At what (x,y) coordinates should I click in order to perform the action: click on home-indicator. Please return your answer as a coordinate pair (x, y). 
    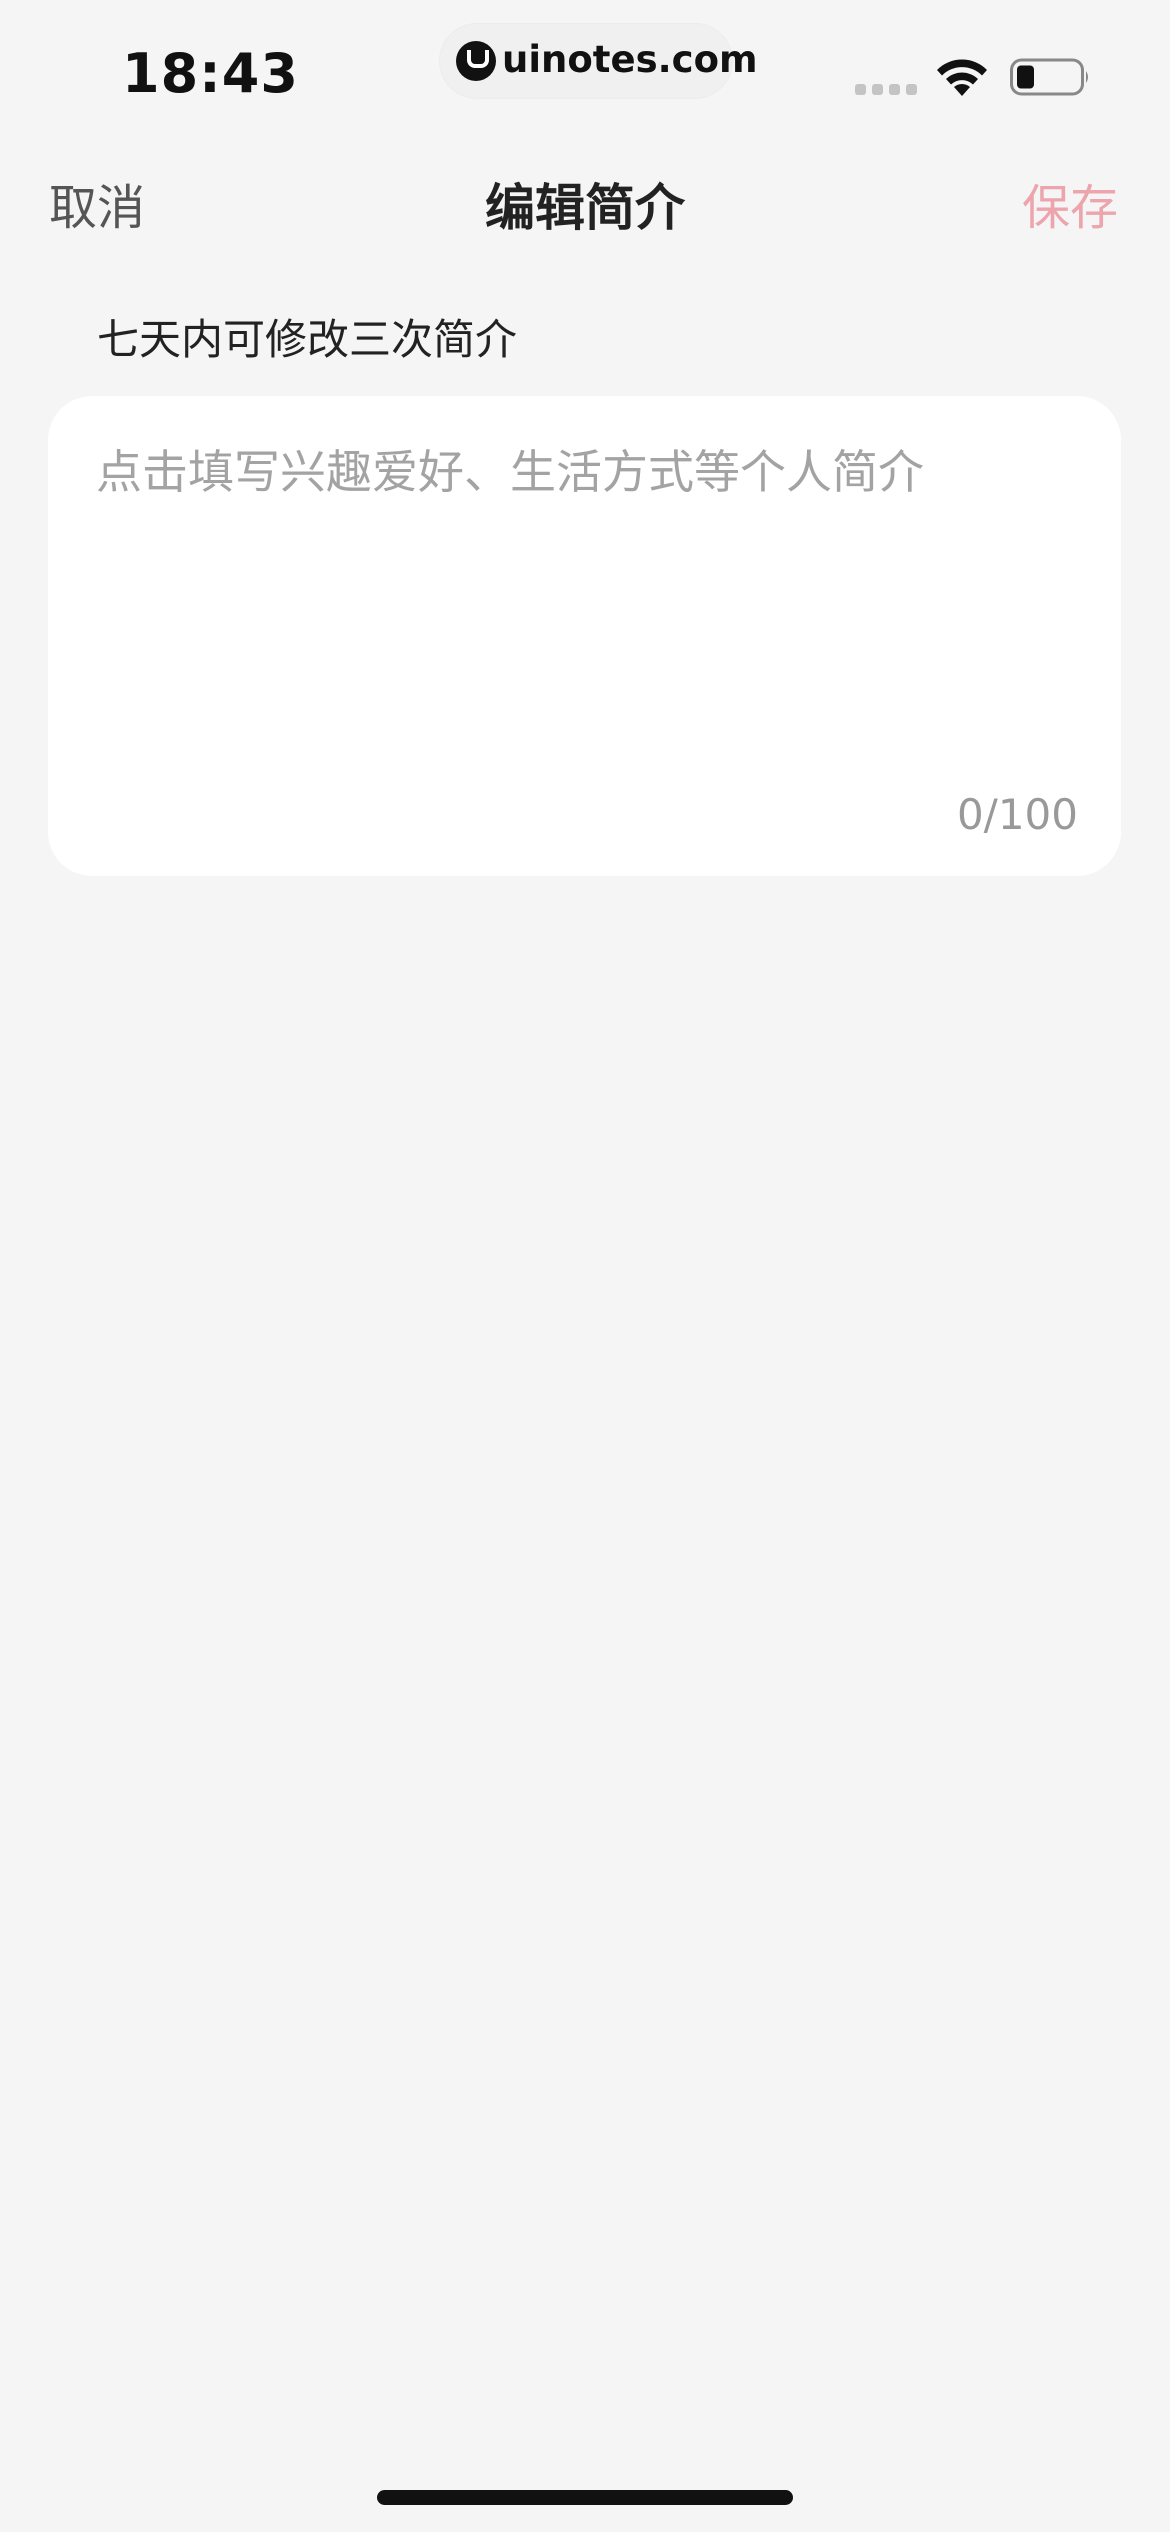
    Looking at the image, I should click on (585, 2497).